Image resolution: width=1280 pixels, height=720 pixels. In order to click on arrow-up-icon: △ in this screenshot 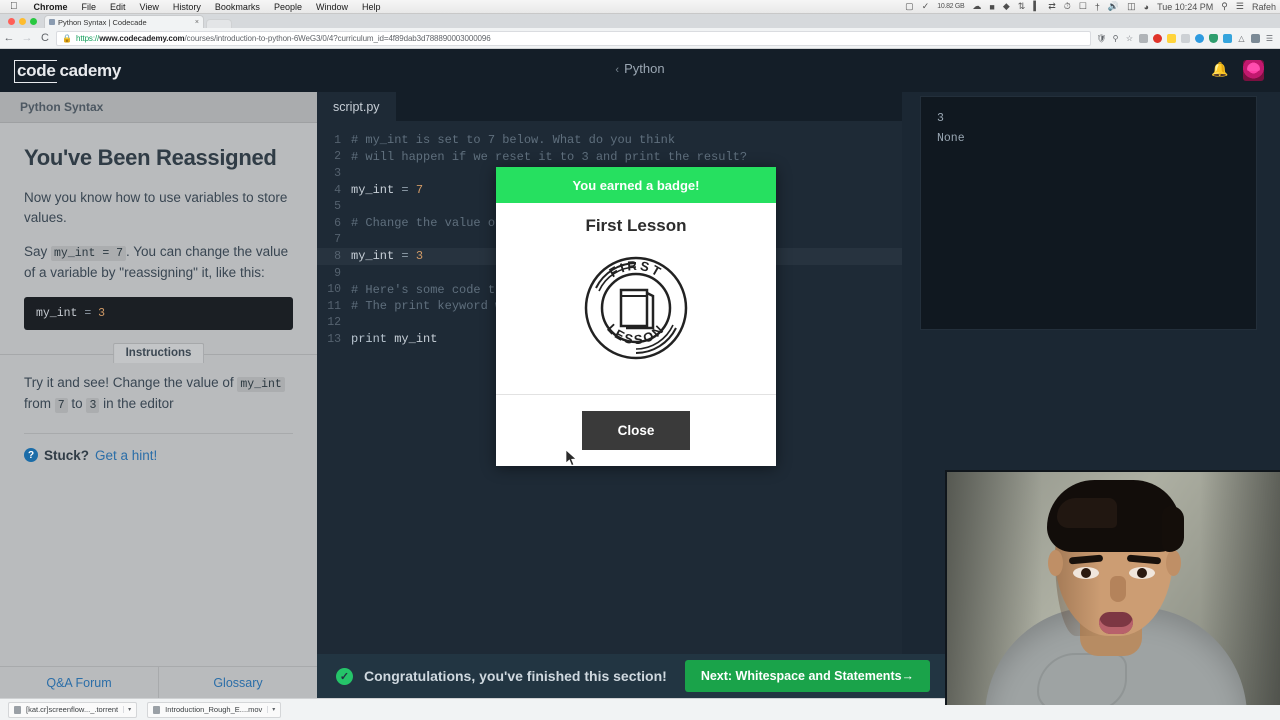, I will do `click(1241, 38)`.